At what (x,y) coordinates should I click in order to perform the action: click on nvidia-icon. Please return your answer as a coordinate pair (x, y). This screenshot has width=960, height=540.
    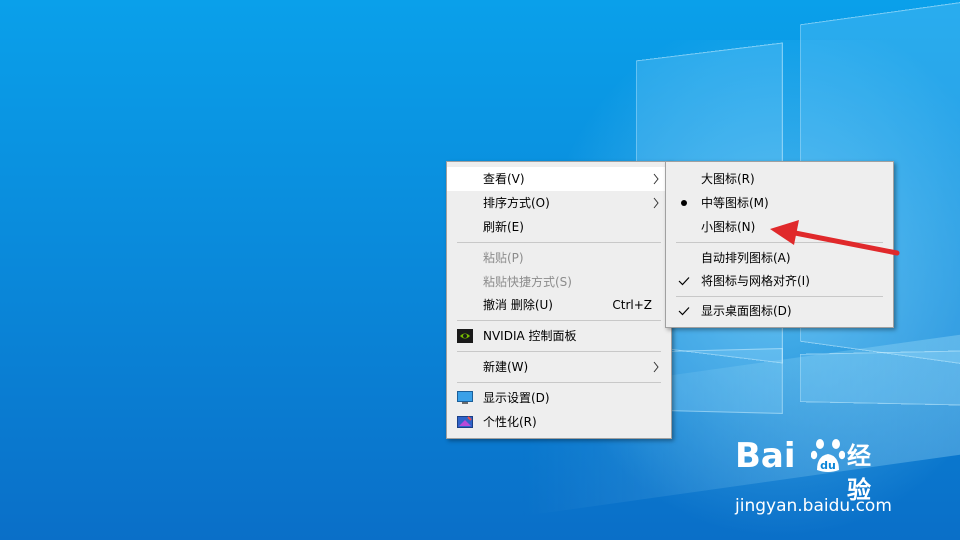
    Looking at the image, I should click on (465, 336).